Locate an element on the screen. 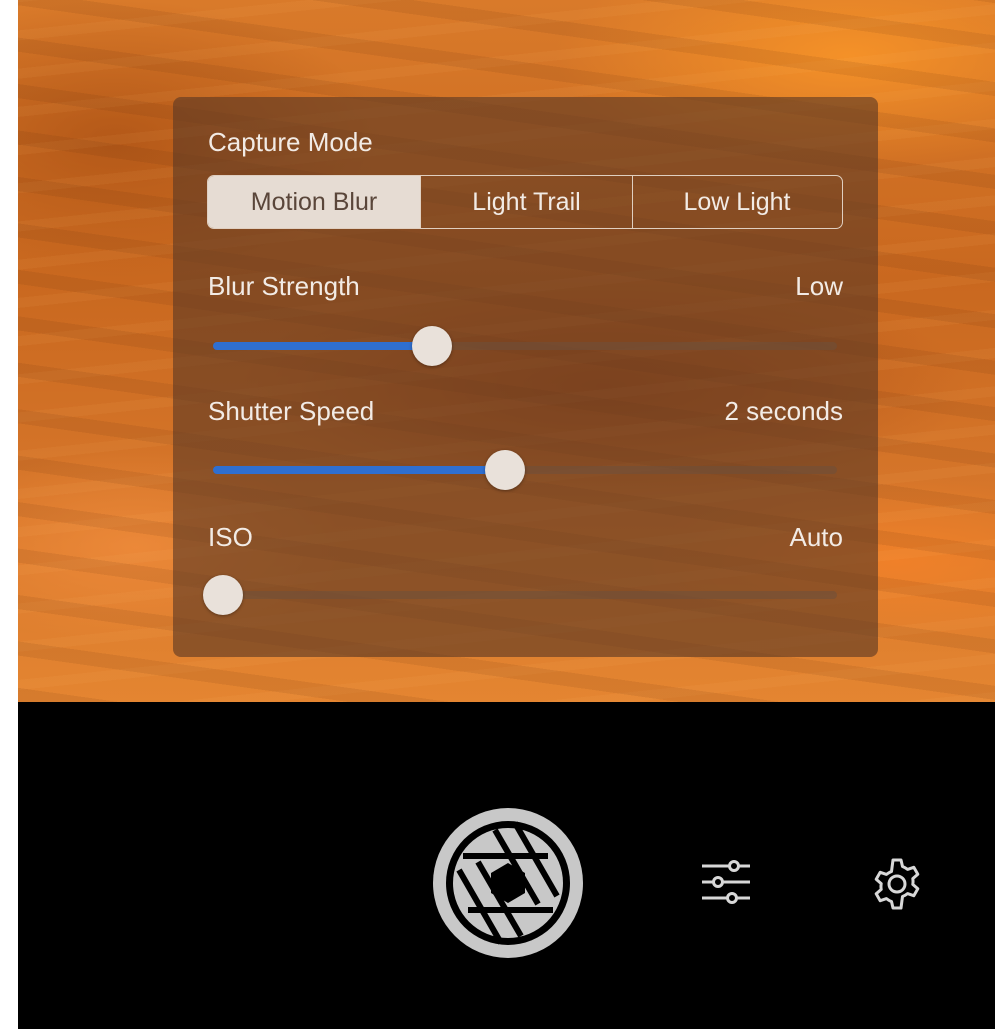 The height and width of the screenshot is (1029, 1003). shutter-speed-slider is located at coordinates (525, 470).